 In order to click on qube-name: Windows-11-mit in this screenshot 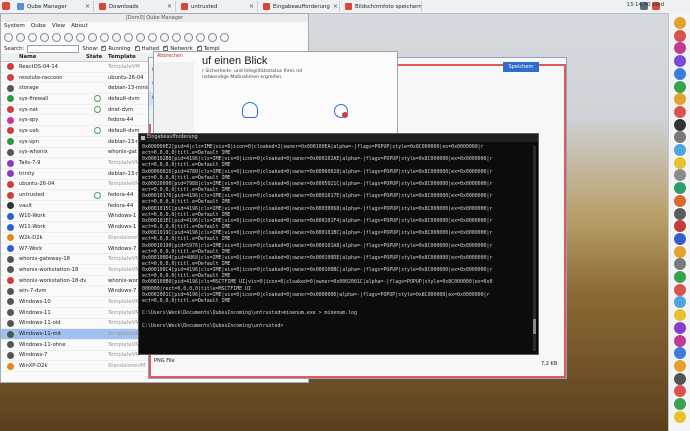, I will do `click(40, 334)`.